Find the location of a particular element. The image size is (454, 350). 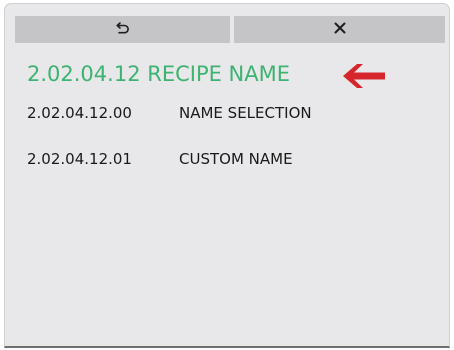

undo-arrow-icon is located at coordinates (123, 30).